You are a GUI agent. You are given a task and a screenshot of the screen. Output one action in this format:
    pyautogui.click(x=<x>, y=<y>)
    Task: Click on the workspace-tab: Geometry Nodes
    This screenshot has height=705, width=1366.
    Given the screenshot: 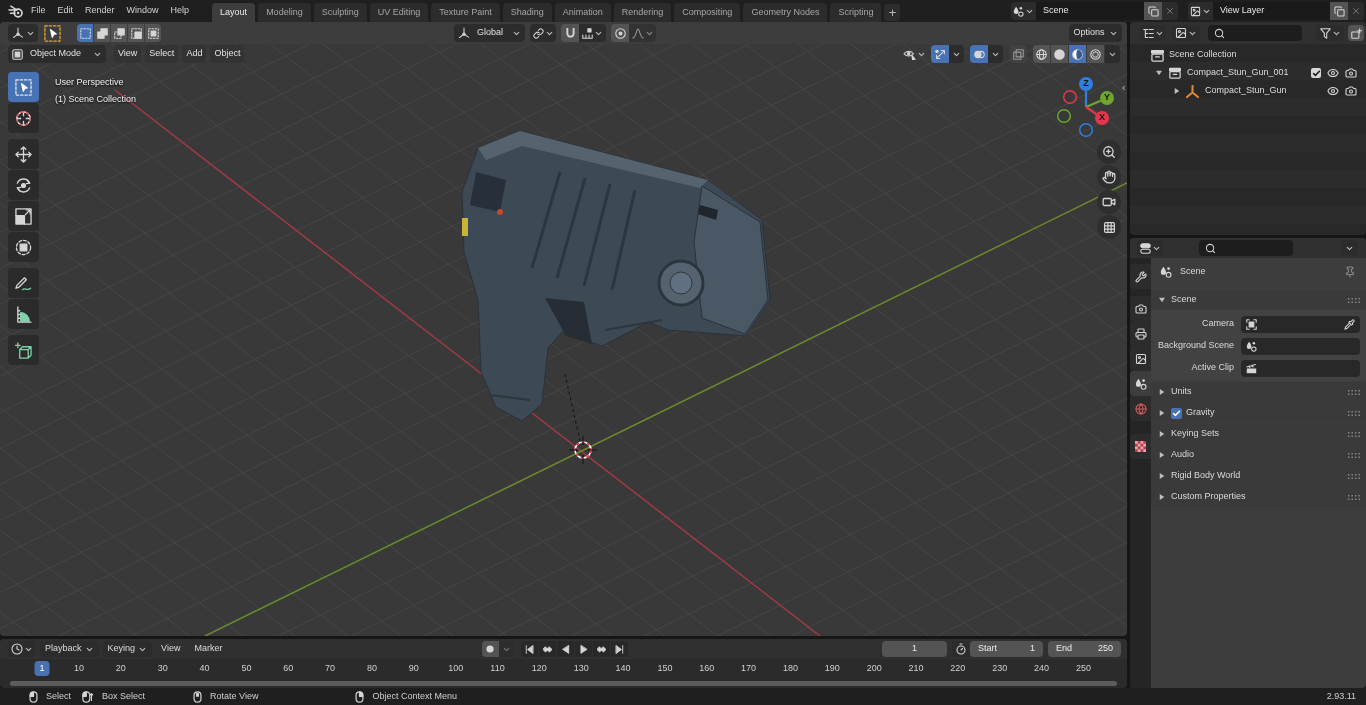 What is the action you would take?
    pyautogui.click(x=785, y=12)
    